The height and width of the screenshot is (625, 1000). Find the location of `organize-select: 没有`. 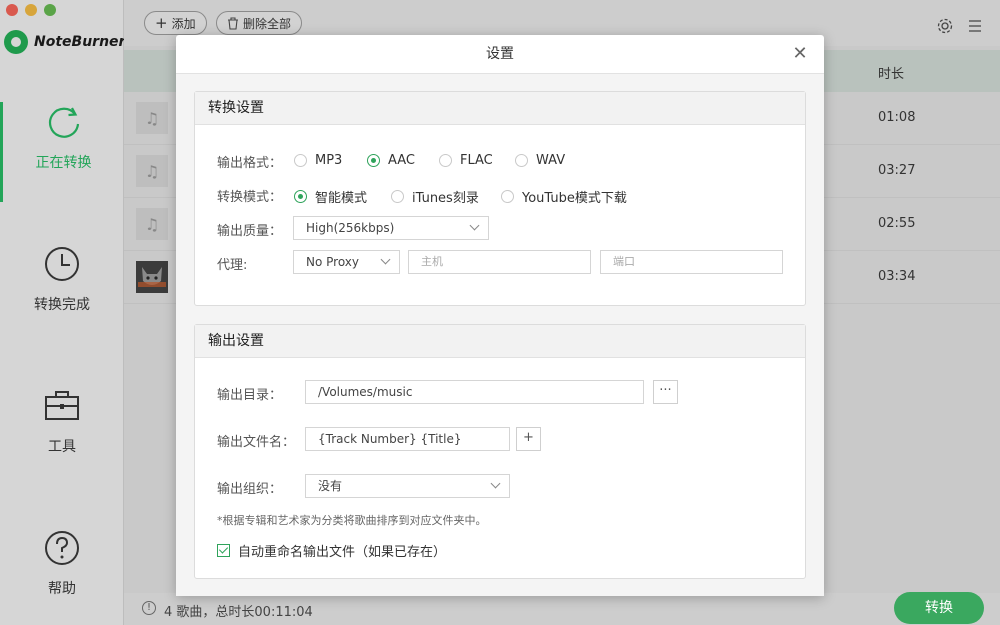

organize-select: 没有 is located at coordinates (407, 486).